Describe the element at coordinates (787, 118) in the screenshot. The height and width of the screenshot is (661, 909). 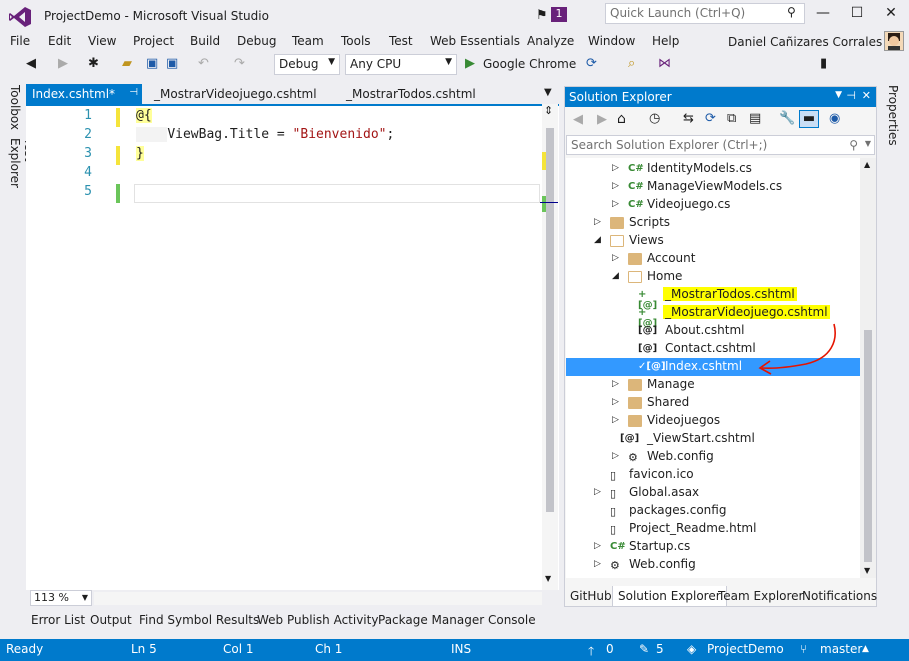
I see `properties-wrench-icon: 🔧` at that location.